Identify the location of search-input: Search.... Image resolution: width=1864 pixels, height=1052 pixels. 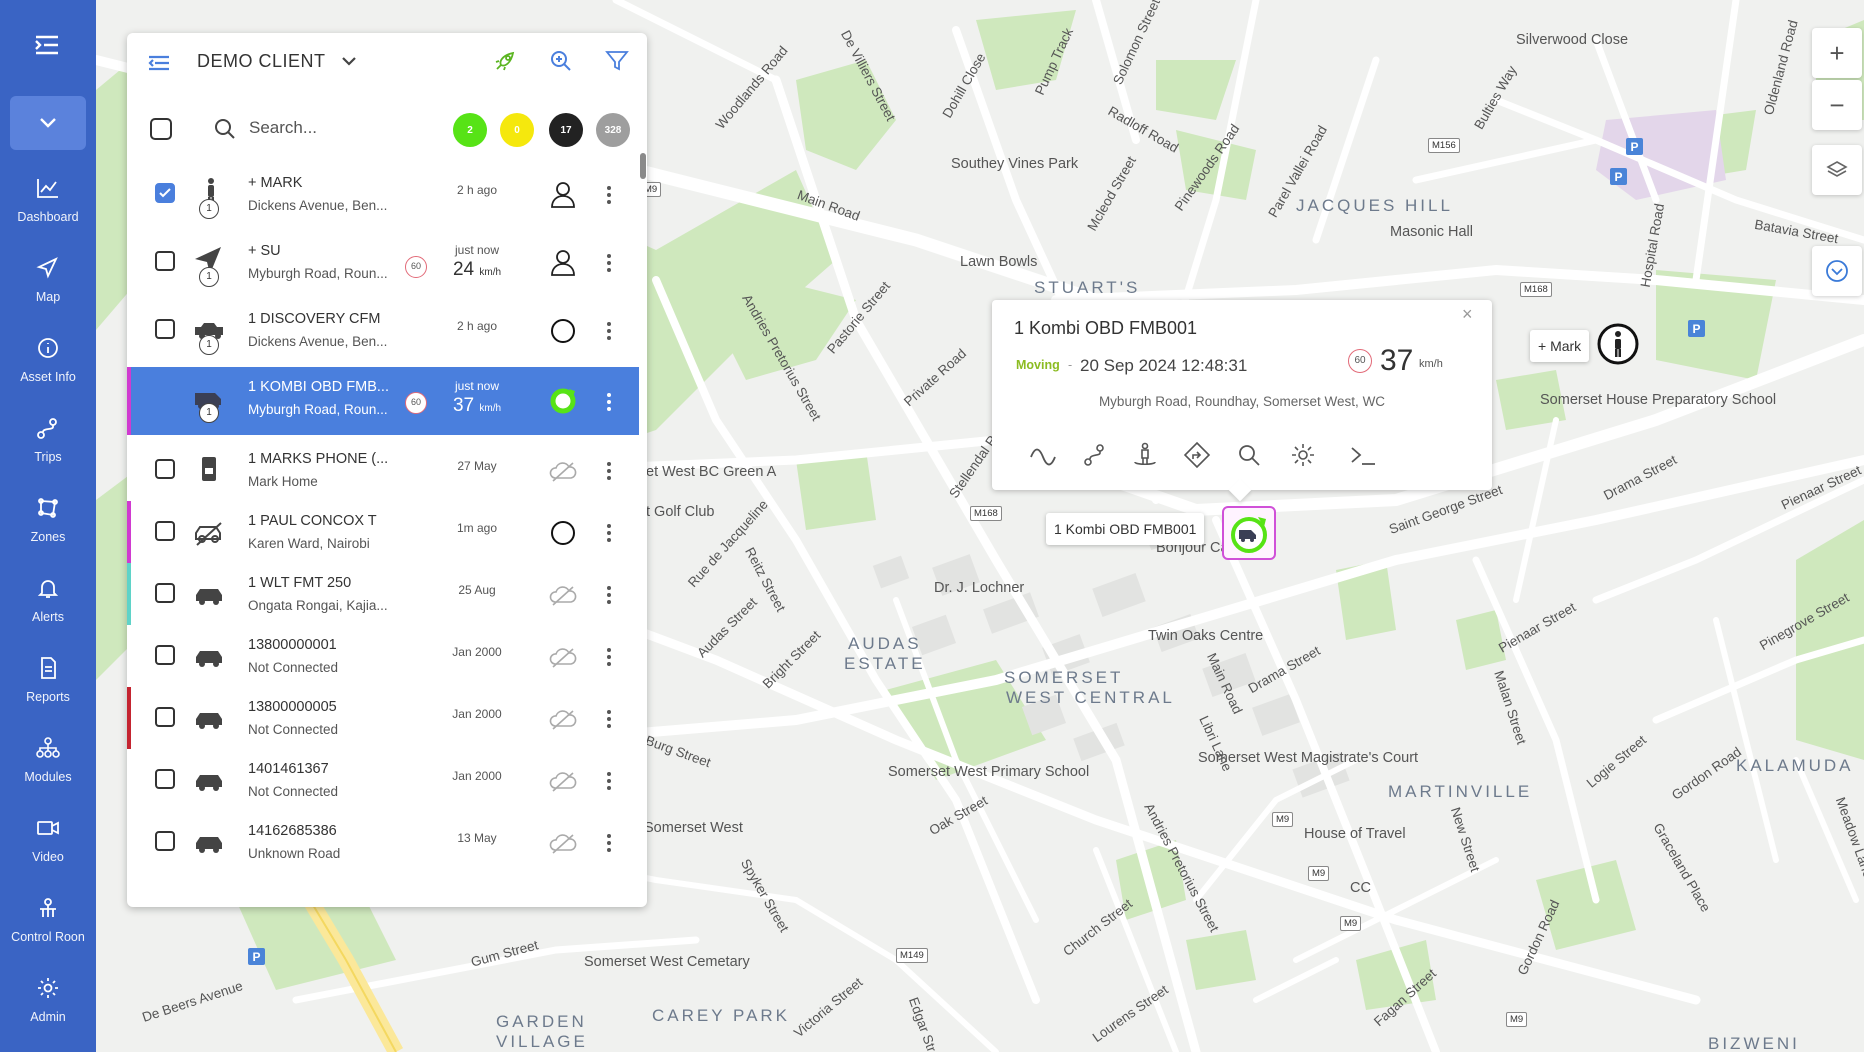
(283, 128).